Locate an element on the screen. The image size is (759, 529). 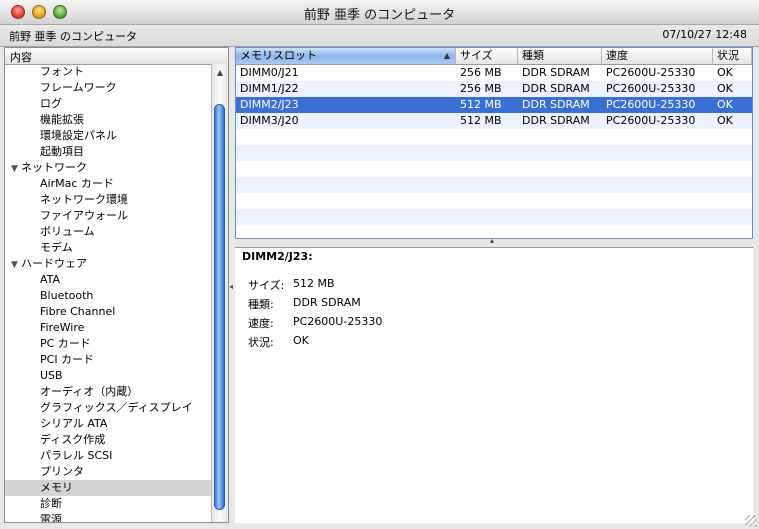
sidebar-item-label: パラレル SCSI is located at coordinates (76, 455).